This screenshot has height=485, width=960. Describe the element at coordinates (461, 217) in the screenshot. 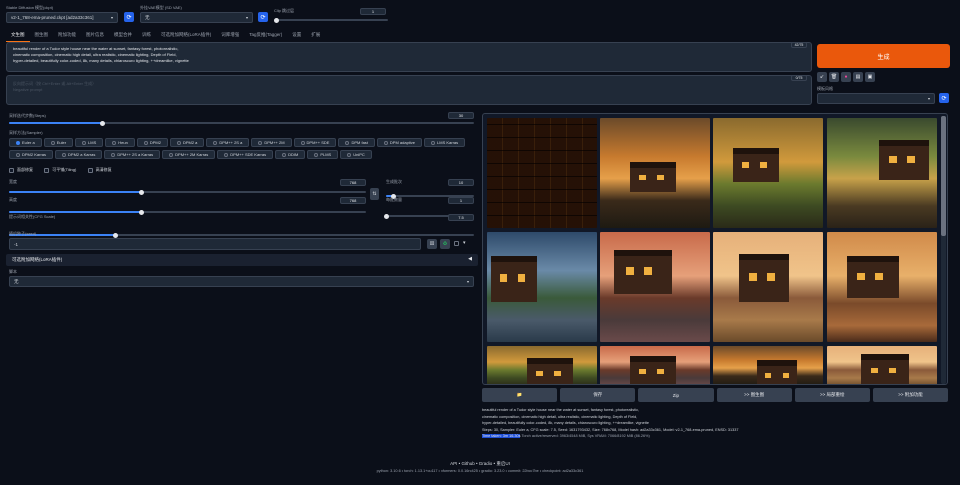

I see `cfg-value: 7.5` at that location.